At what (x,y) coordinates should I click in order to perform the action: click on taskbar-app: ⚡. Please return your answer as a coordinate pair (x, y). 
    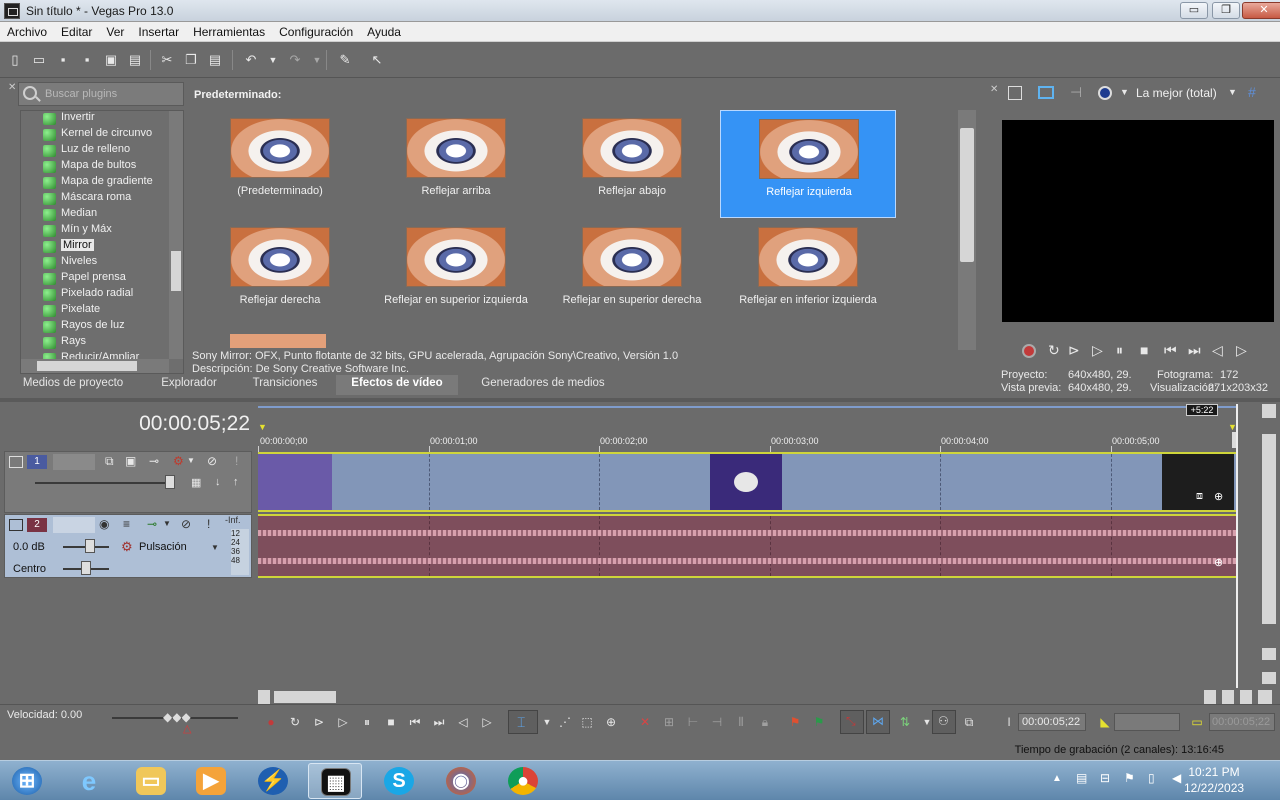
    Looking at the image, I should click on (273, 781).